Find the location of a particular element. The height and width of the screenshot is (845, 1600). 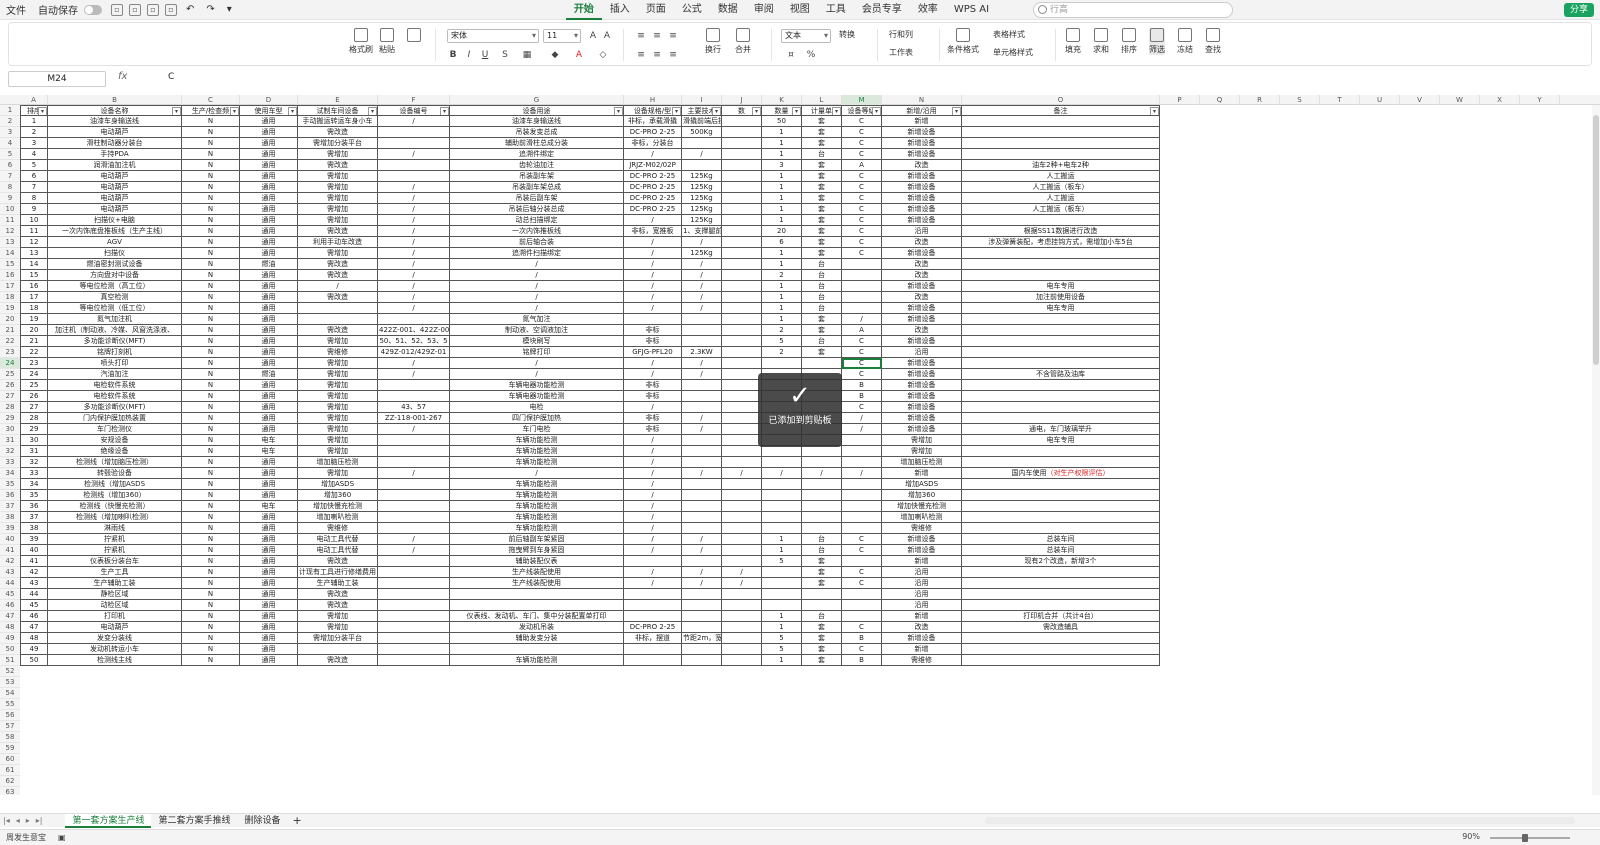

zoom-level: 90% is located at coordinates (1471, 836).